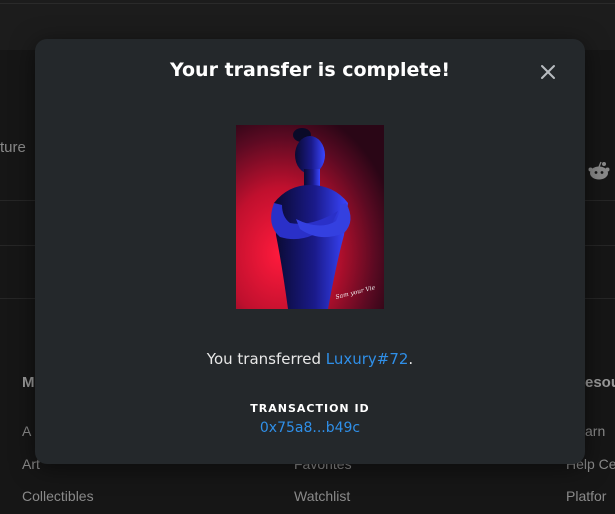 The height and width of the screenshot is (514, 615). I want to click on footer-column-heading: esou, so click(600, 382).